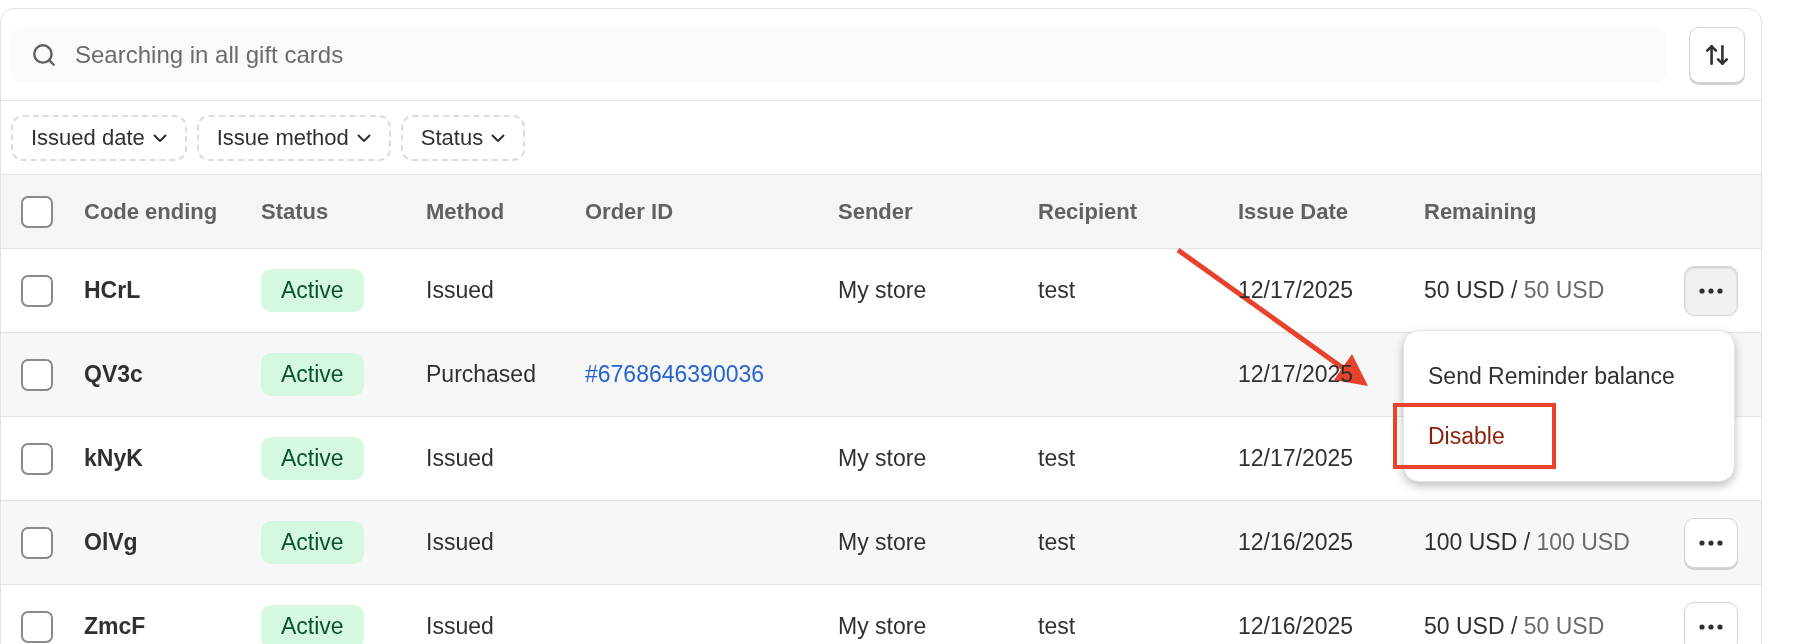 This screenshot has width=1800, height=644. What do you see at coordinates (675, 374) in the screenshot?
I see `order-link: #6768646390036` at bounding box center [675, 374].